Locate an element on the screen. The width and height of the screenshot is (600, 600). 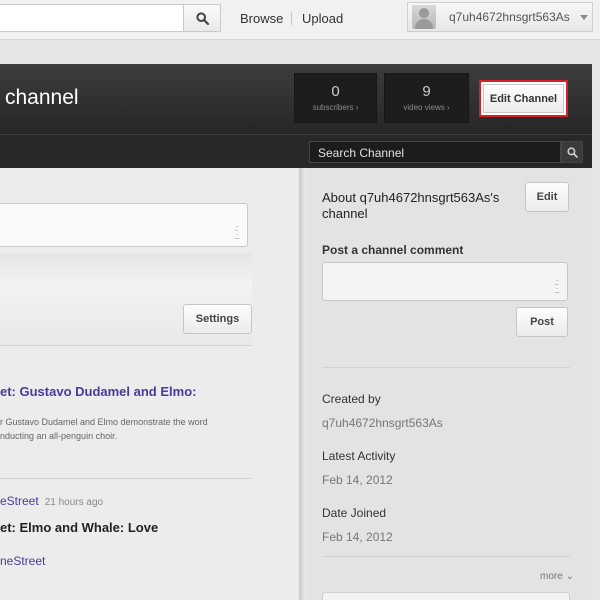
latest-activity-label: Latest Activity is located at coordinates (359, 456).